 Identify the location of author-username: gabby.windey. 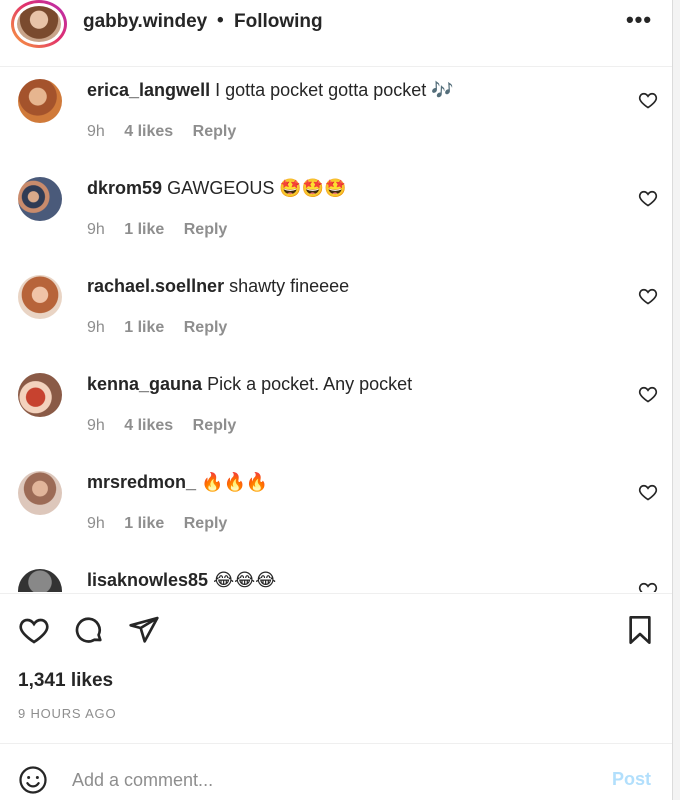
(145, 22).